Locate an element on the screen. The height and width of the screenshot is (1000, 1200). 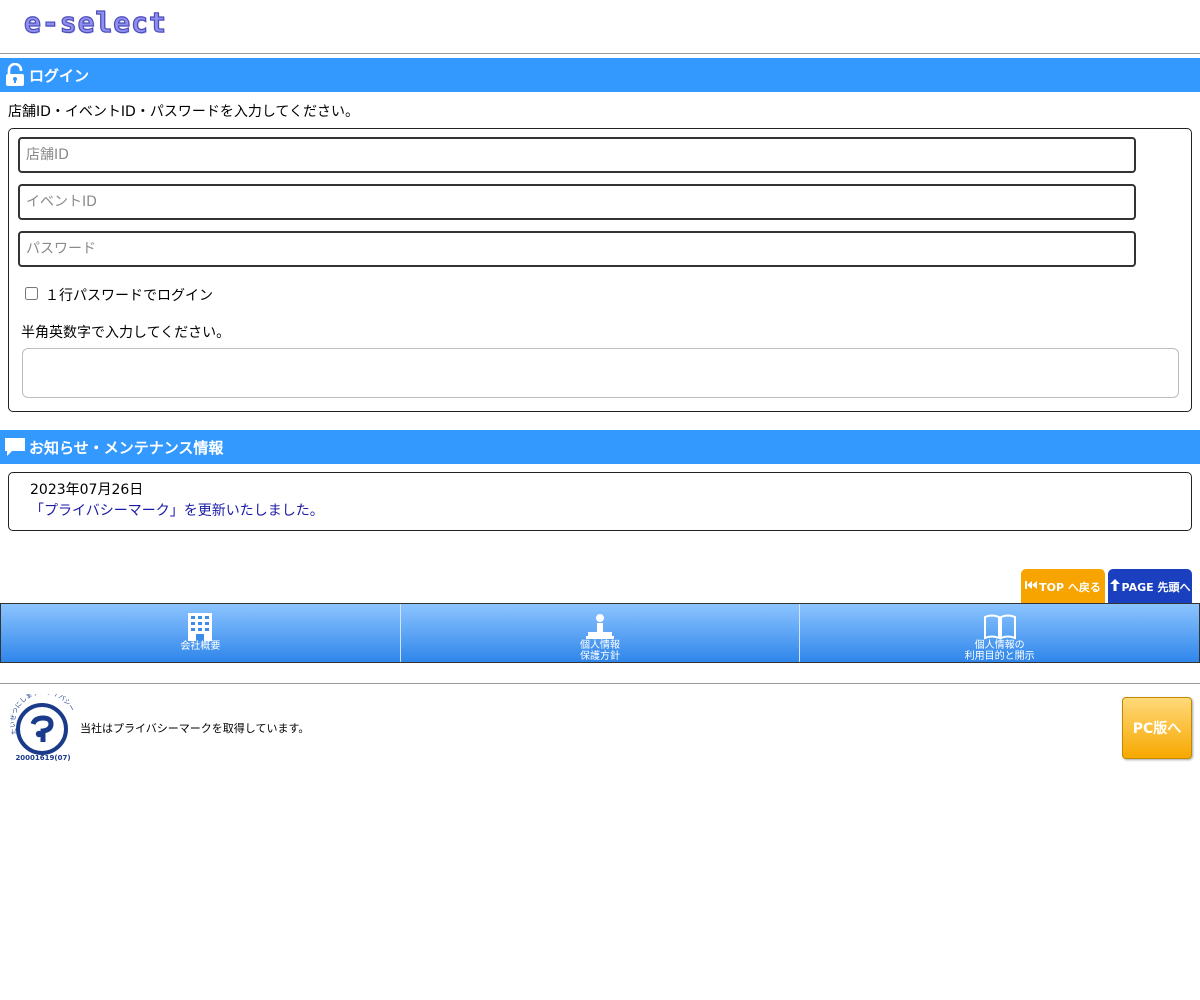
one-line-password-textarea is located at coordinates (600, 373).